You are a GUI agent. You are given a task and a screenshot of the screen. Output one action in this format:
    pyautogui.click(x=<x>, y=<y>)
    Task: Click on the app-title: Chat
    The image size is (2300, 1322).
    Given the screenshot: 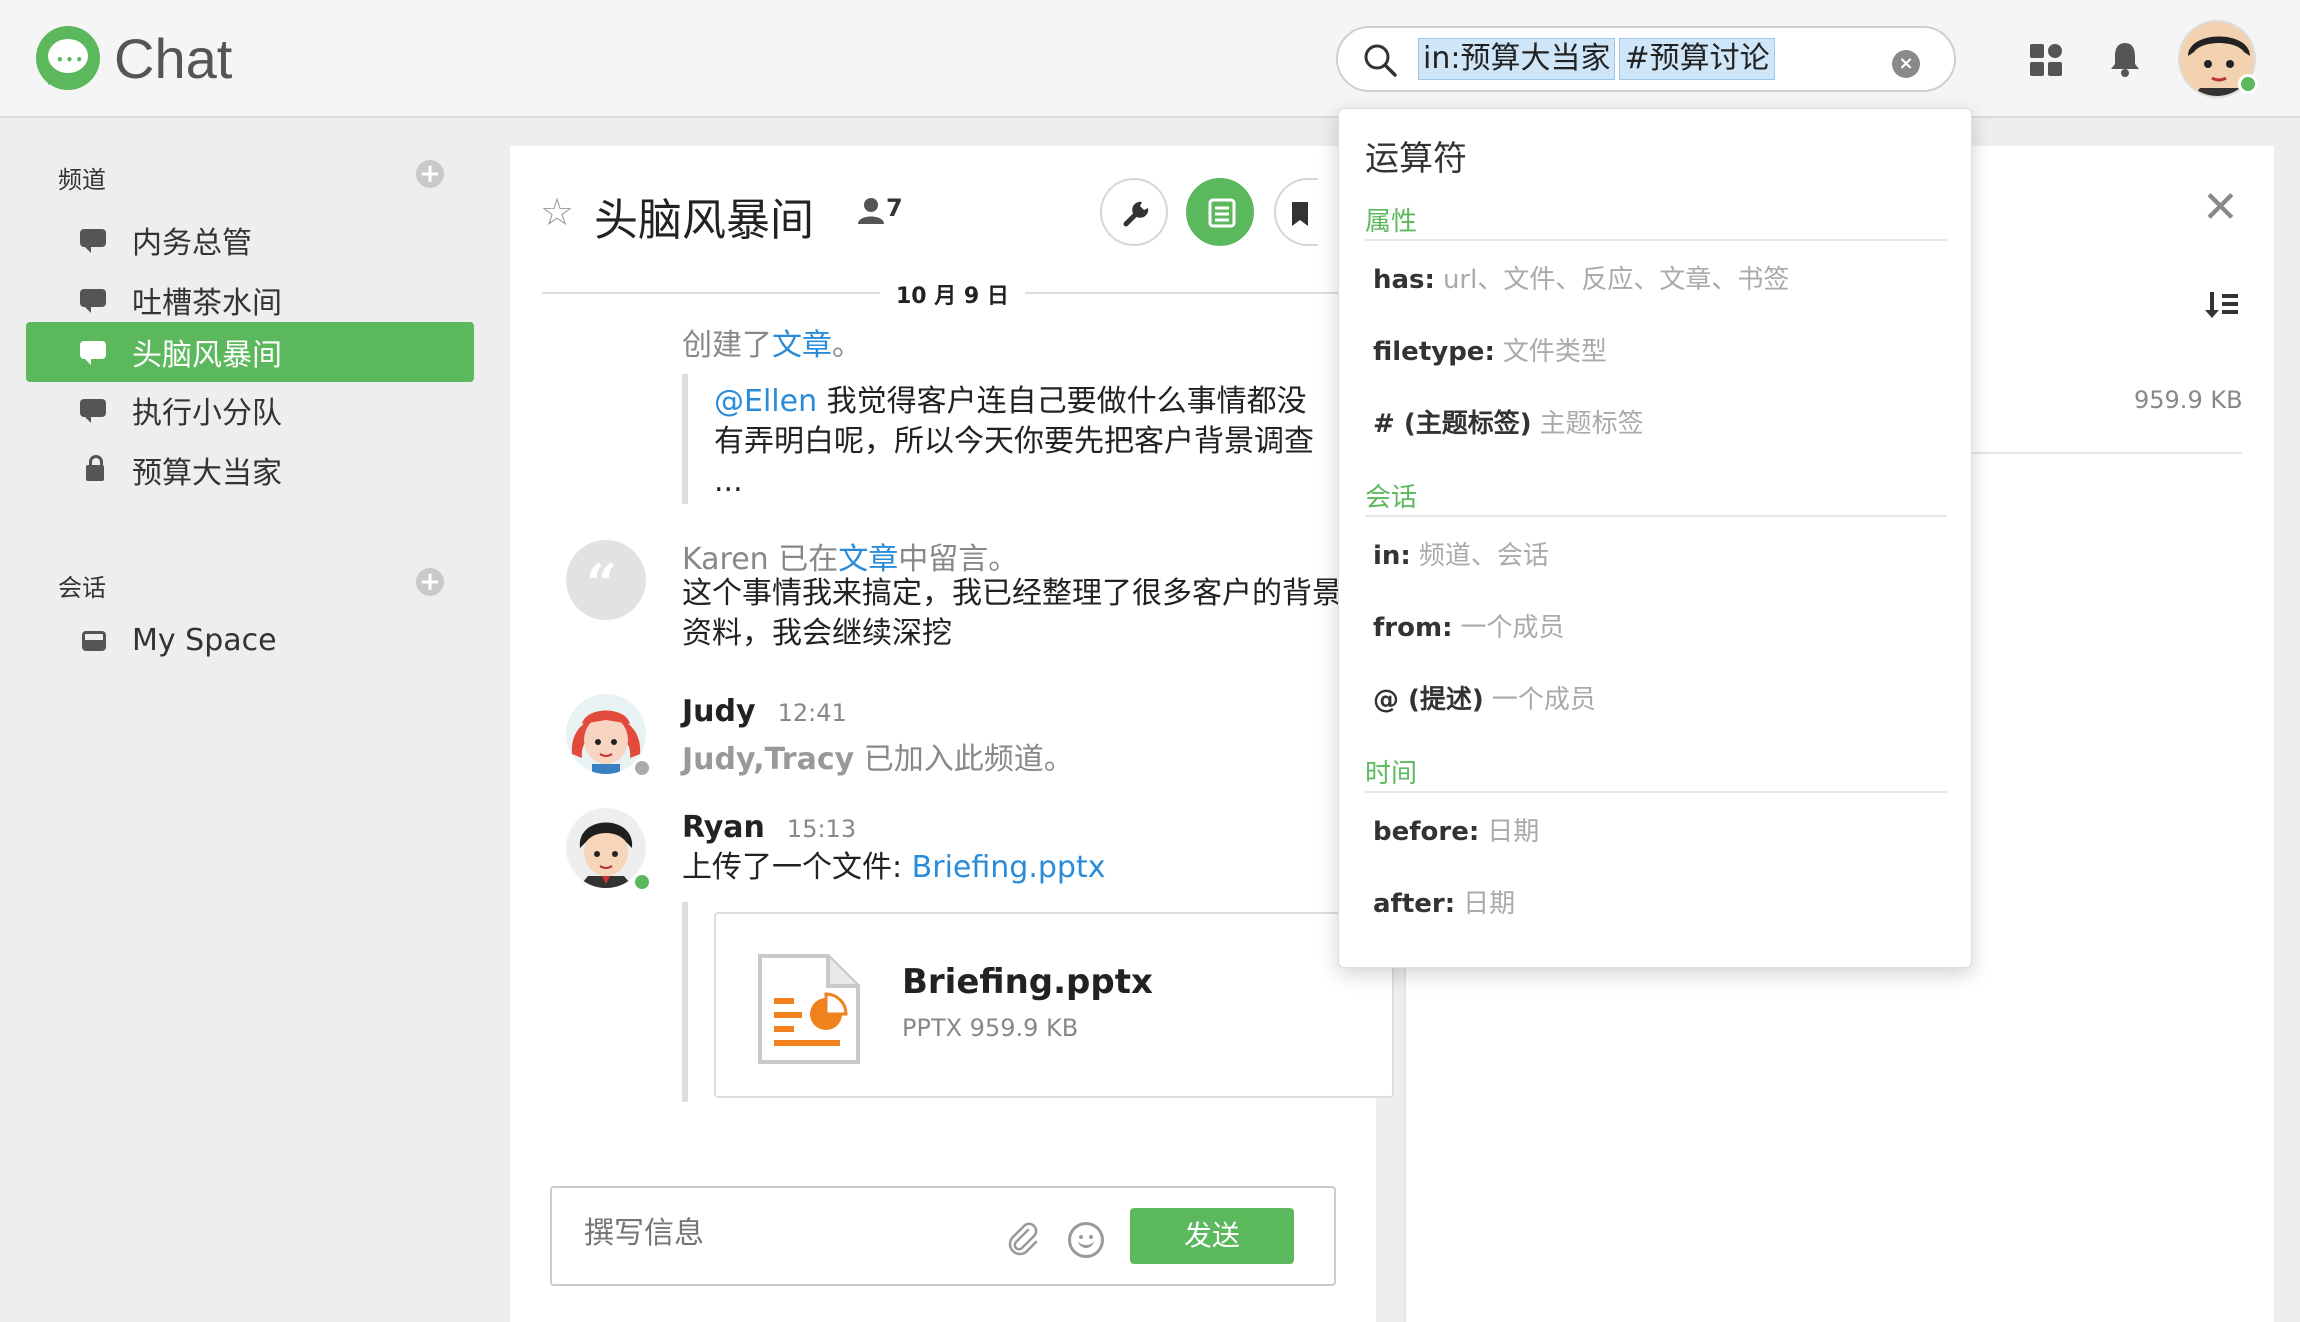 What is the action you would take?
    pyautogui.click(x=173, y=58)
    